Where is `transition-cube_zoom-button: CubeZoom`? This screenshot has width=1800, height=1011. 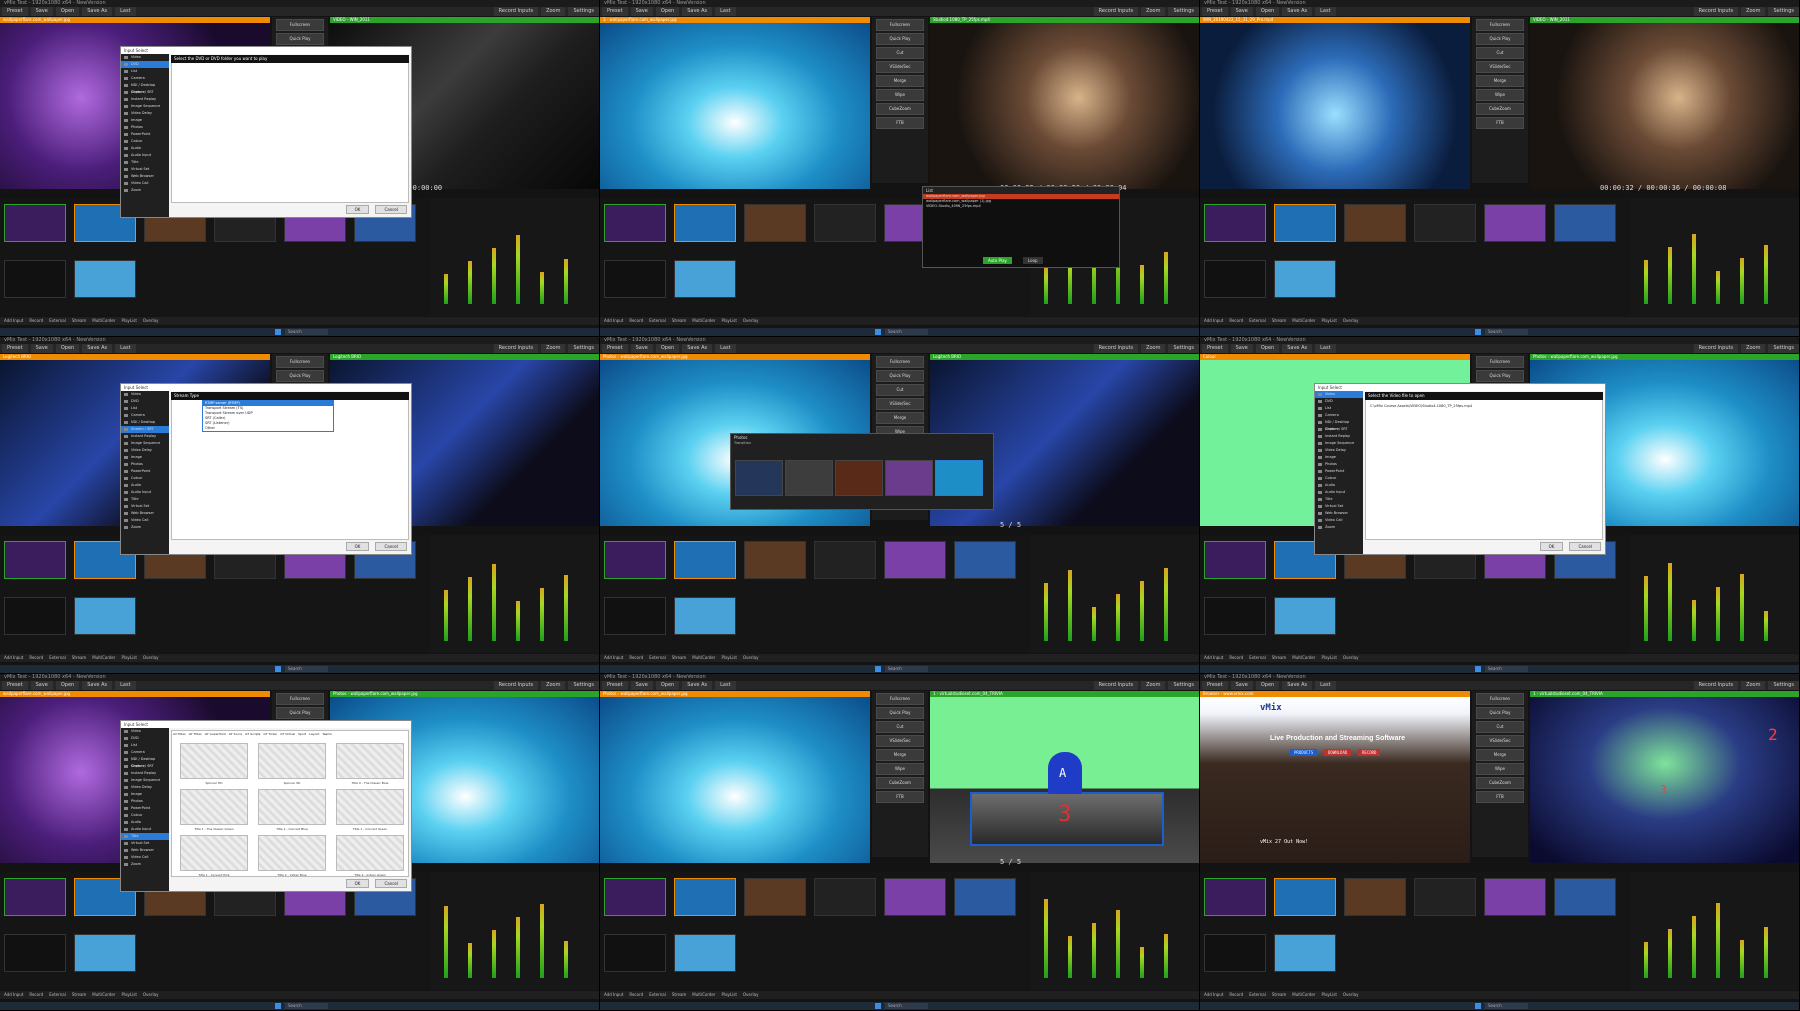 transition-cube_zoom-button: CubeZoom is located at coordinates (900, 109).